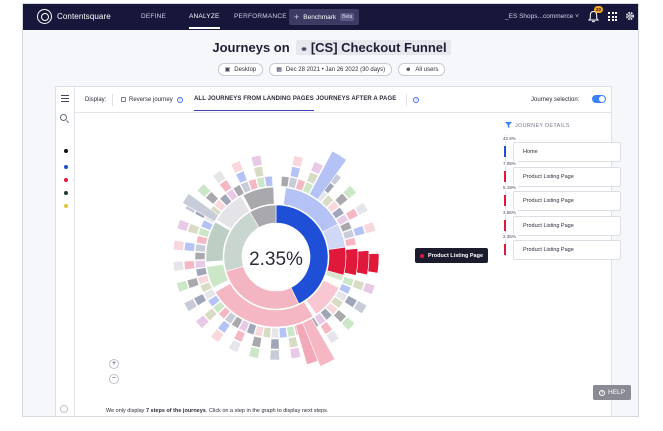 This screenshot has height=431, width=663. Describe the element at coordinates (152, 100) in the screenshot. I see `reverse-journey-checkbox: Reverse journey?` at that location.